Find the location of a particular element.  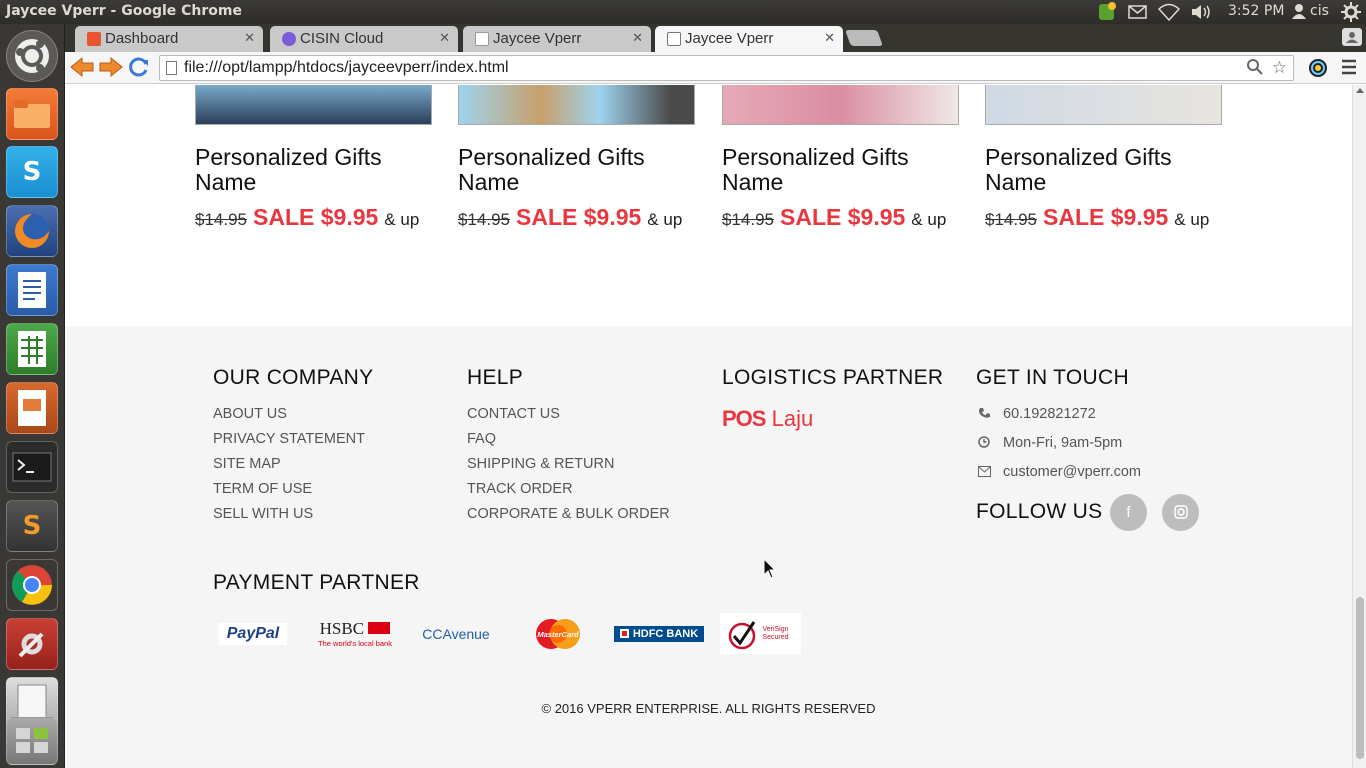

hsbc-logo: HSBC The world's local bank is located at coordinates (355, 633).